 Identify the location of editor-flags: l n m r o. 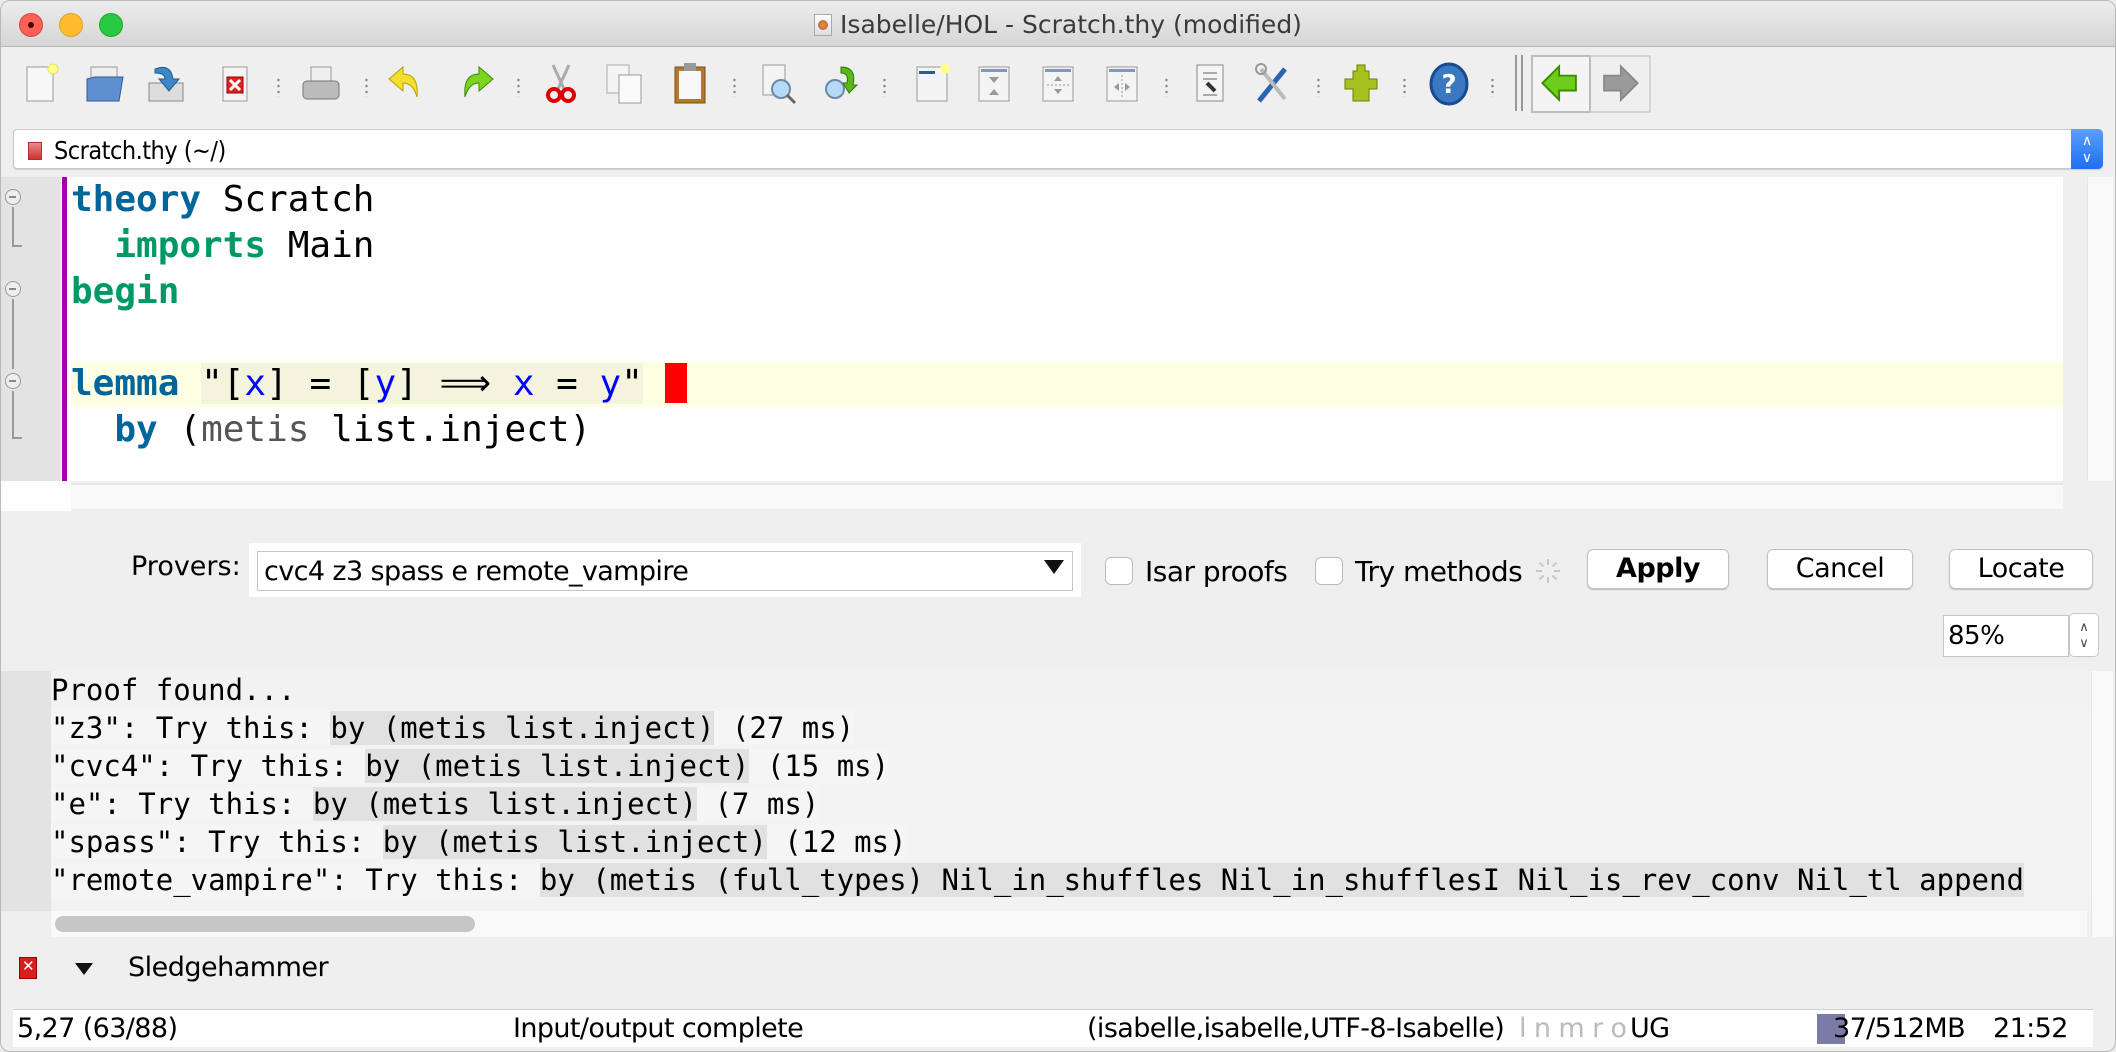
(1573, 1028).